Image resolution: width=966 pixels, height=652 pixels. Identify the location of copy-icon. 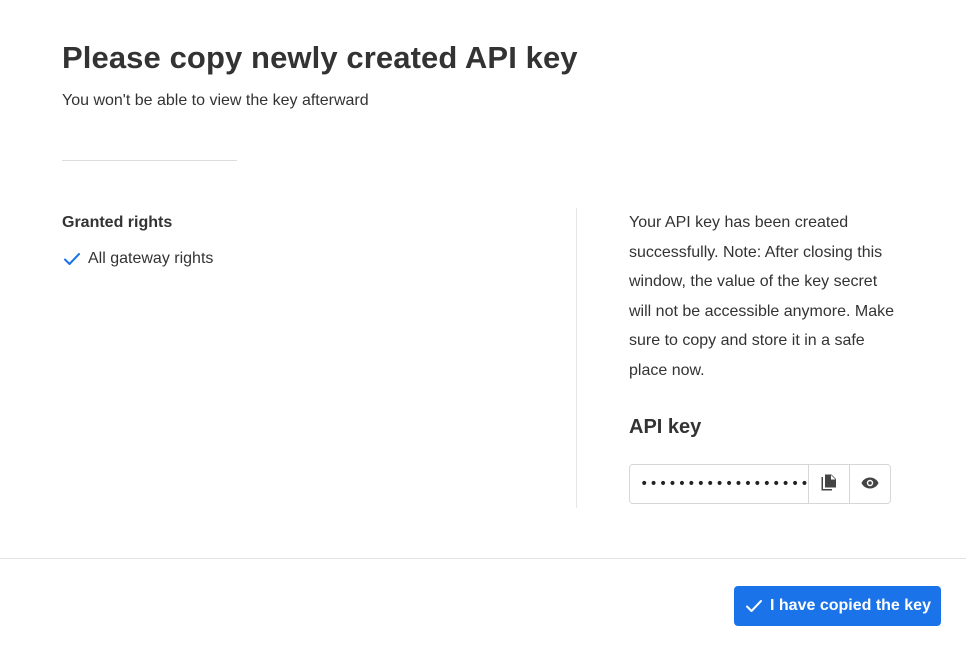
(829, 484).